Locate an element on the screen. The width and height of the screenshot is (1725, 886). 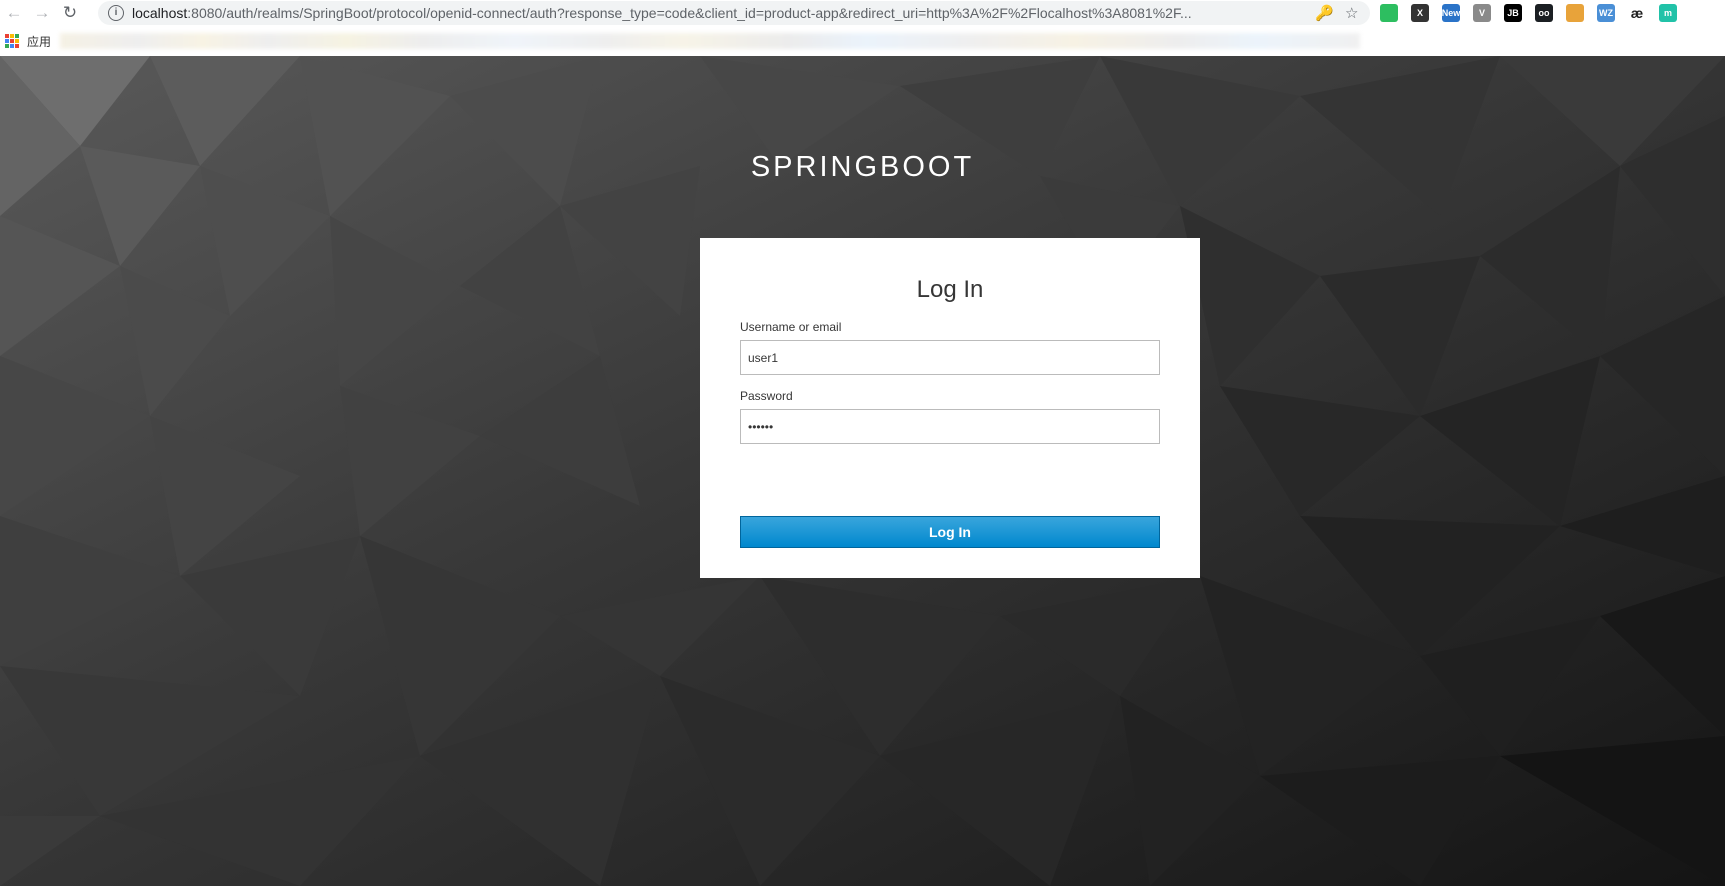
login-heading: Log In is located at coordinates (950, 289).